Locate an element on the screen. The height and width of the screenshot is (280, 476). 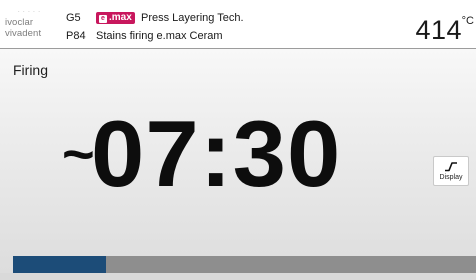
process-status: Firing is located at coordinates (31, 70).